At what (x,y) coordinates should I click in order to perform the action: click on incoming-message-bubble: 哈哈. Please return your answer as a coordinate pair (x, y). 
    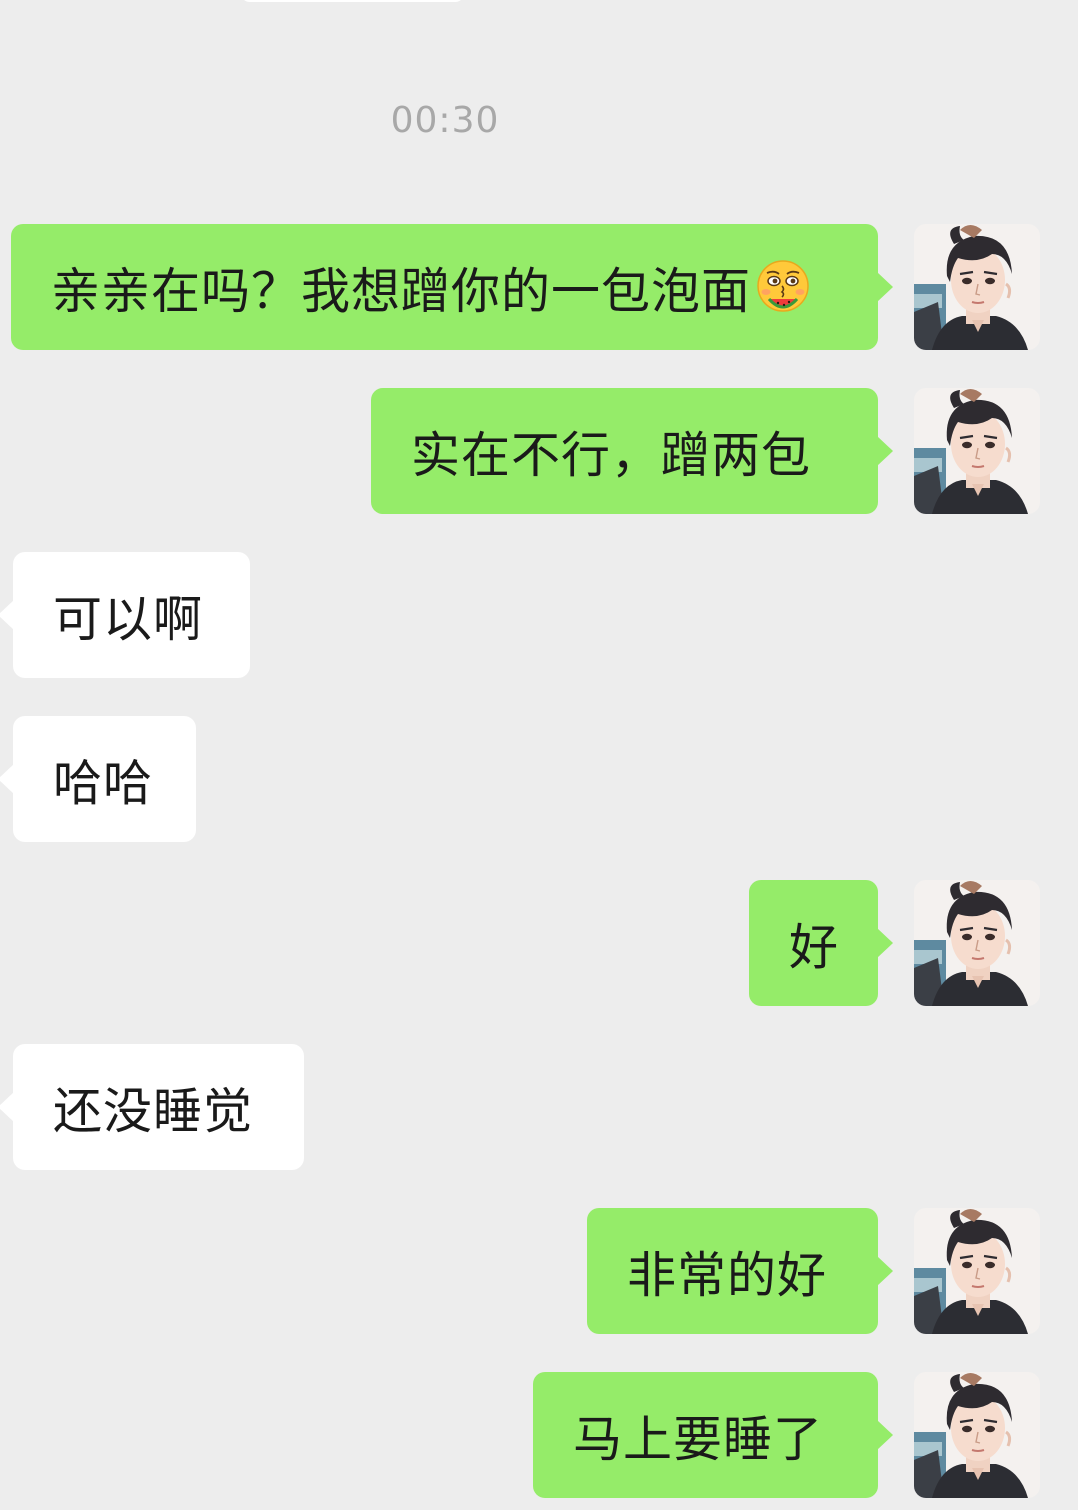
    Looking at the image, I should click on (98, 779).